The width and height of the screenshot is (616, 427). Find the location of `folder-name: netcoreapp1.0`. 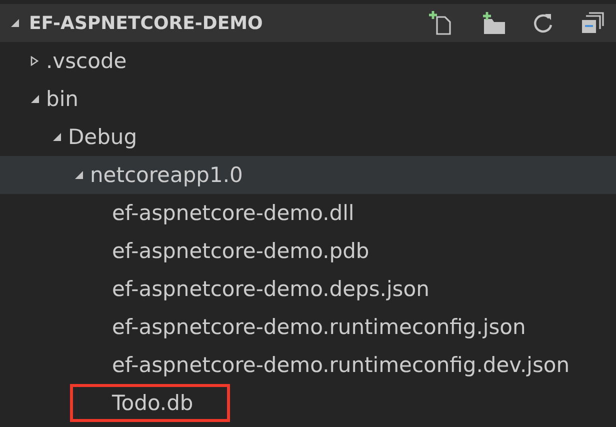

folder-name: netcoreapp1.0 is located at coordinates (166, 175).